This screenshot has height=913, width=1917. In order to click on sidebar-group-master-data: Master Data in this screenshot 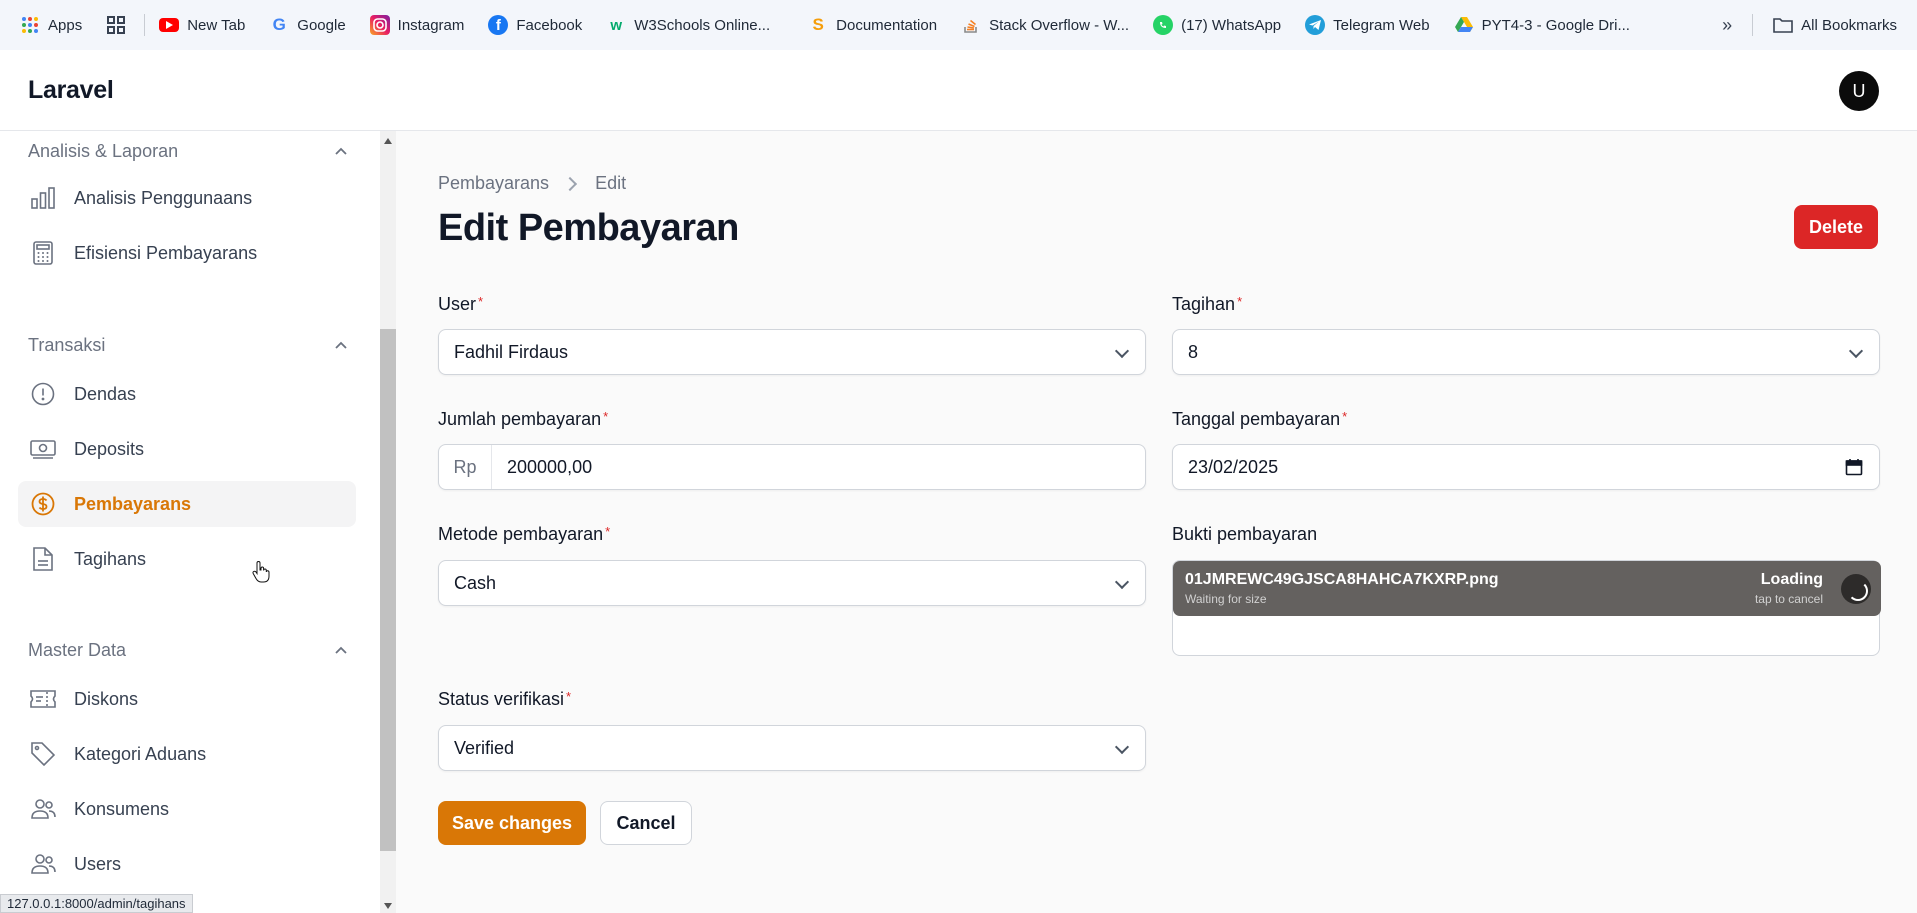, I will do `click(188, 650)`.